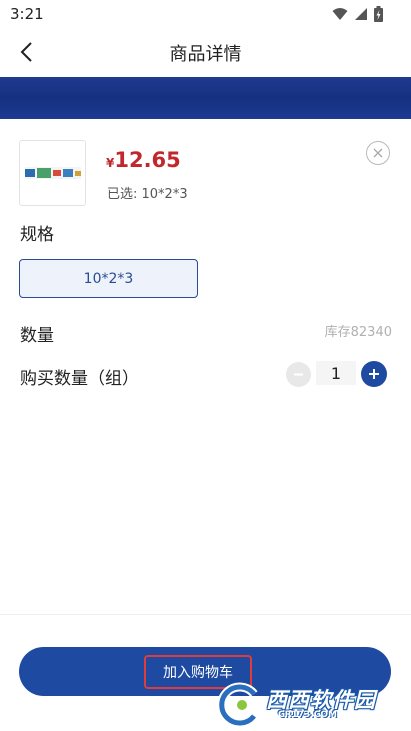  What do you see at coordinates (237, 704) in the screenshot?
I see `watermark-c-icon` at bounding box center [237, 704].